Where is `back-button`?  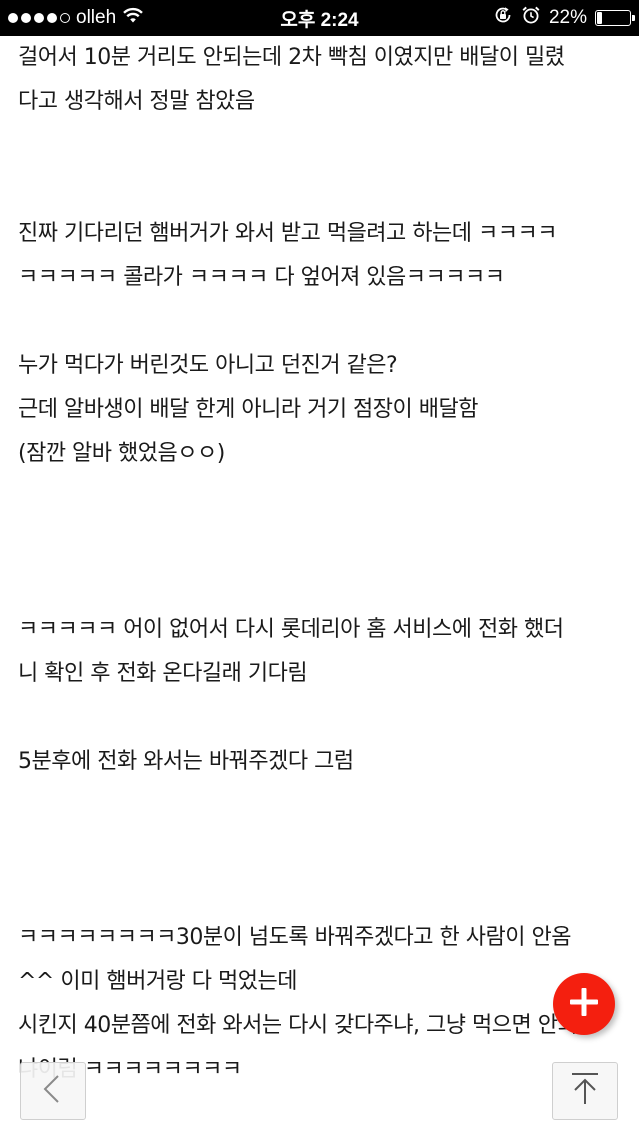
back-button is located at coordinates (53, 1091).